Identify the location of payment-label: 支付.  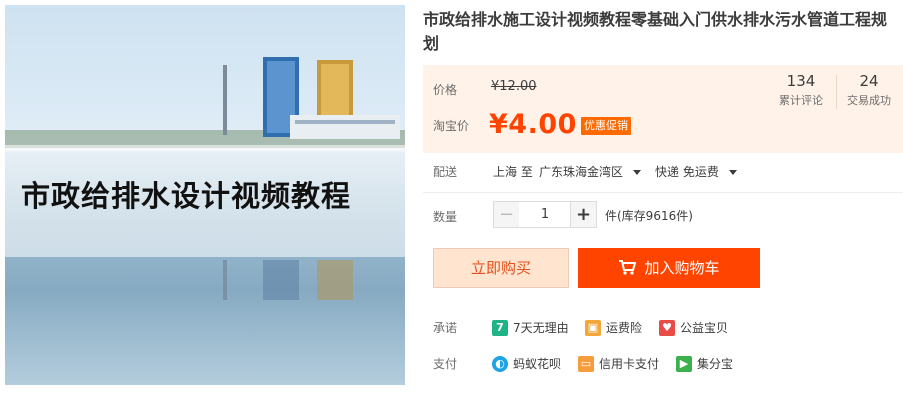
(445, 364).